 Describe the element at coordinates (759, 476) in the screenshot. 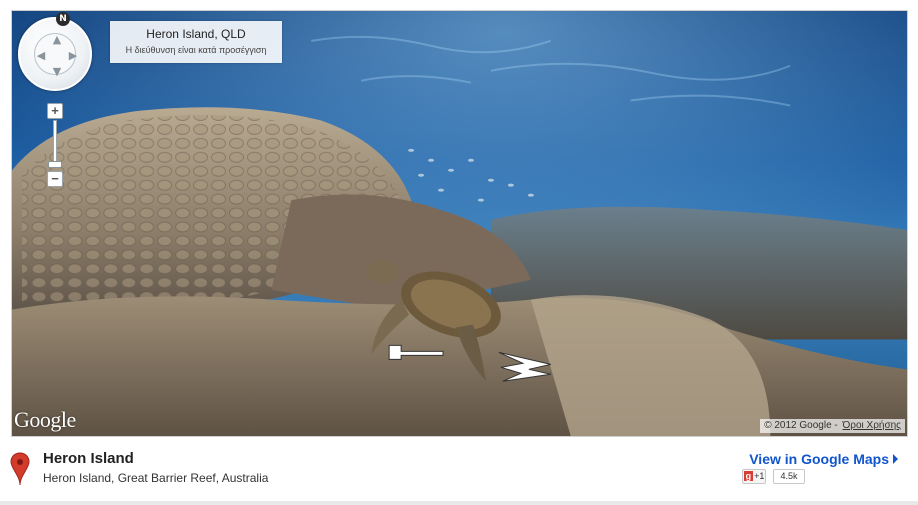

I see `plus-one-label: +1` at that location.